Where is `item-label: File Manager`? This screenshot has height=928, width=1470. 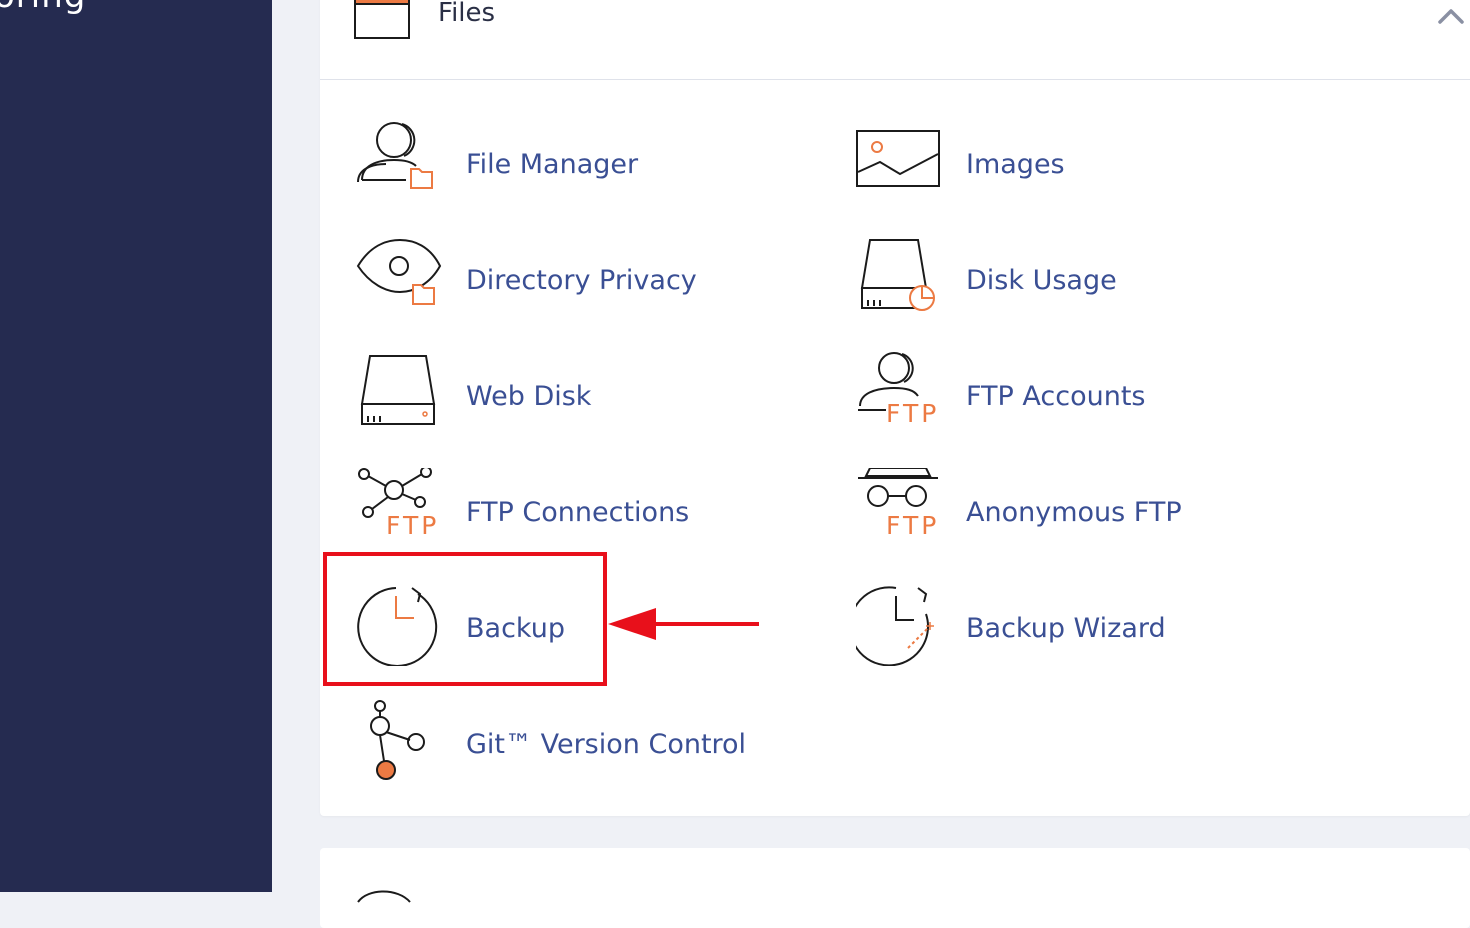
item-label: File Manager is located at coordinates (552, 164).